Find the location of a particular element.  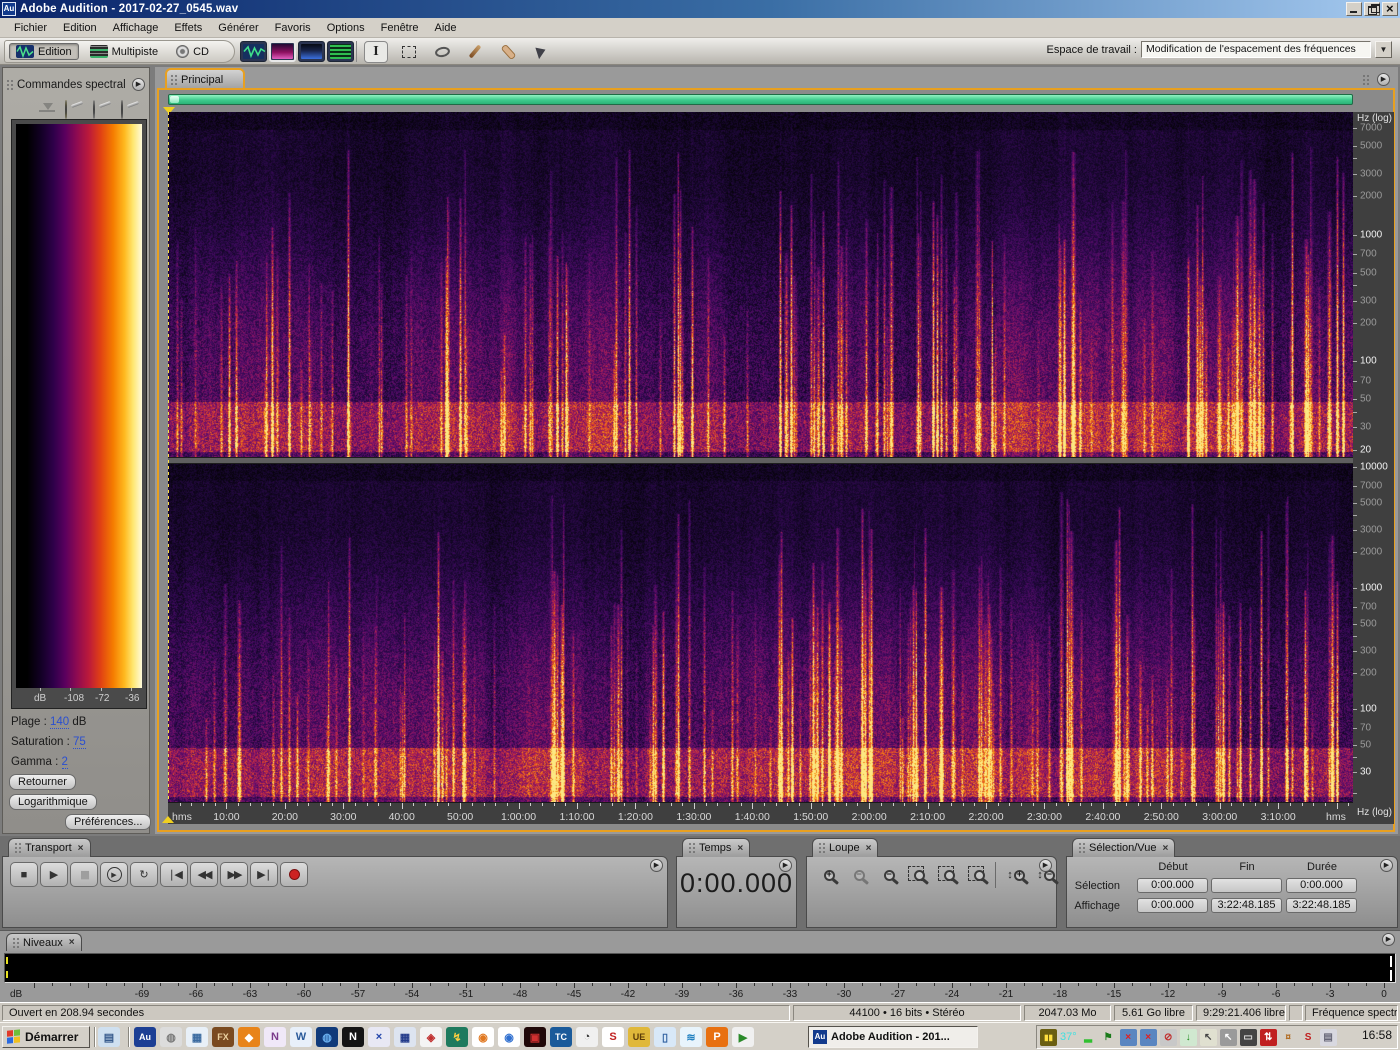

swoosh-app-icon: ≋ is located at coordinates (691, 1037).